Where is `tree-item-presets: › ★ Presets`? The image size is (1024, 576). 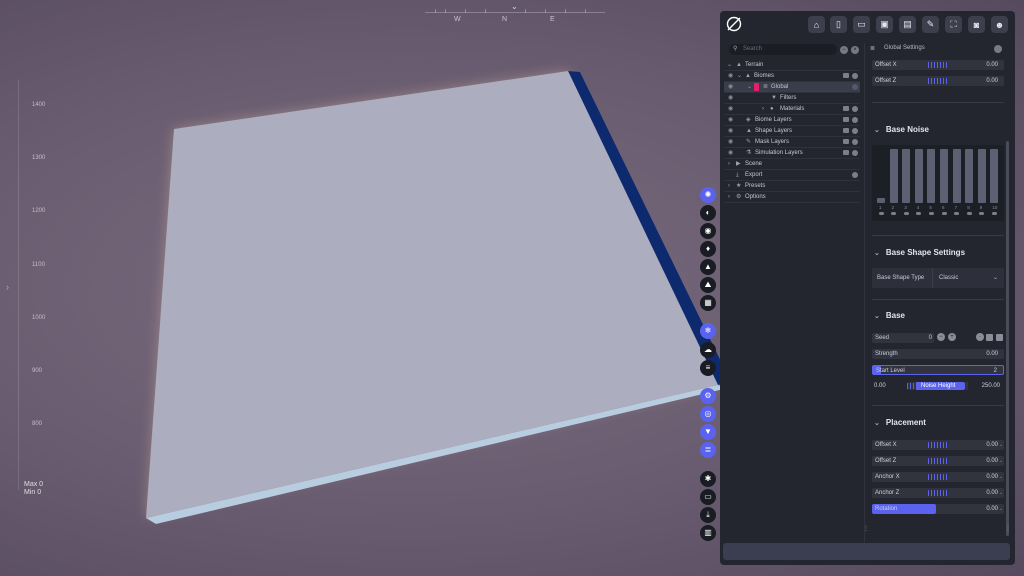
tree-item-presets: › ★ Presets is located at coordinates (792, 186).